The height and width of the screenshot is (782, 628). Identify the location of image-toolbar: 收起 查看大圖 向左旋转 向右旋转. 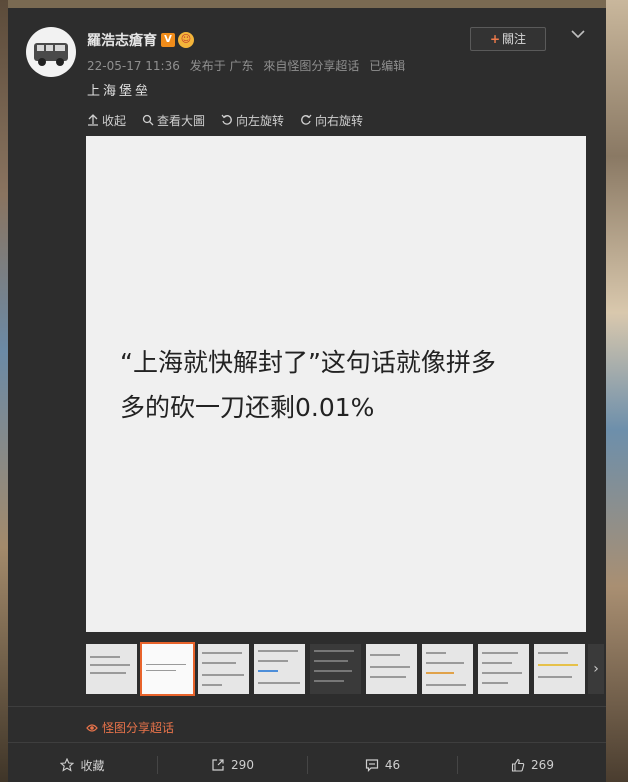
(225, 120).